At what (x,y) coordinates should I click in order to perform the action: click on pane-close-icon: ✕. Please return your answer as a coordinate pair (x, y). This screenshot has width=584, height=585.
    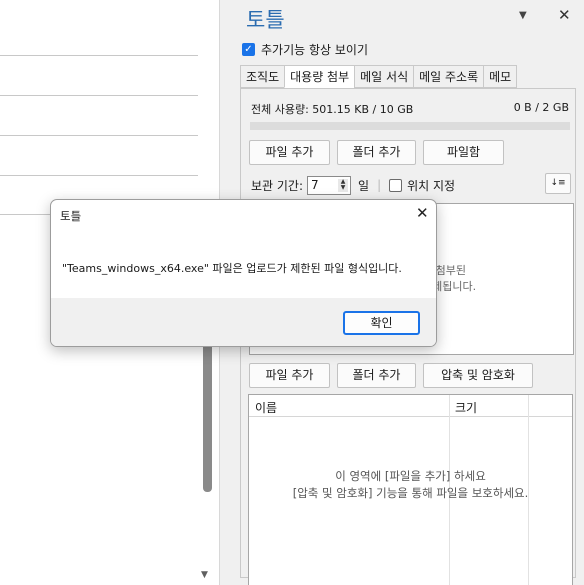
    Looking at the image, I should click on (564, 15).